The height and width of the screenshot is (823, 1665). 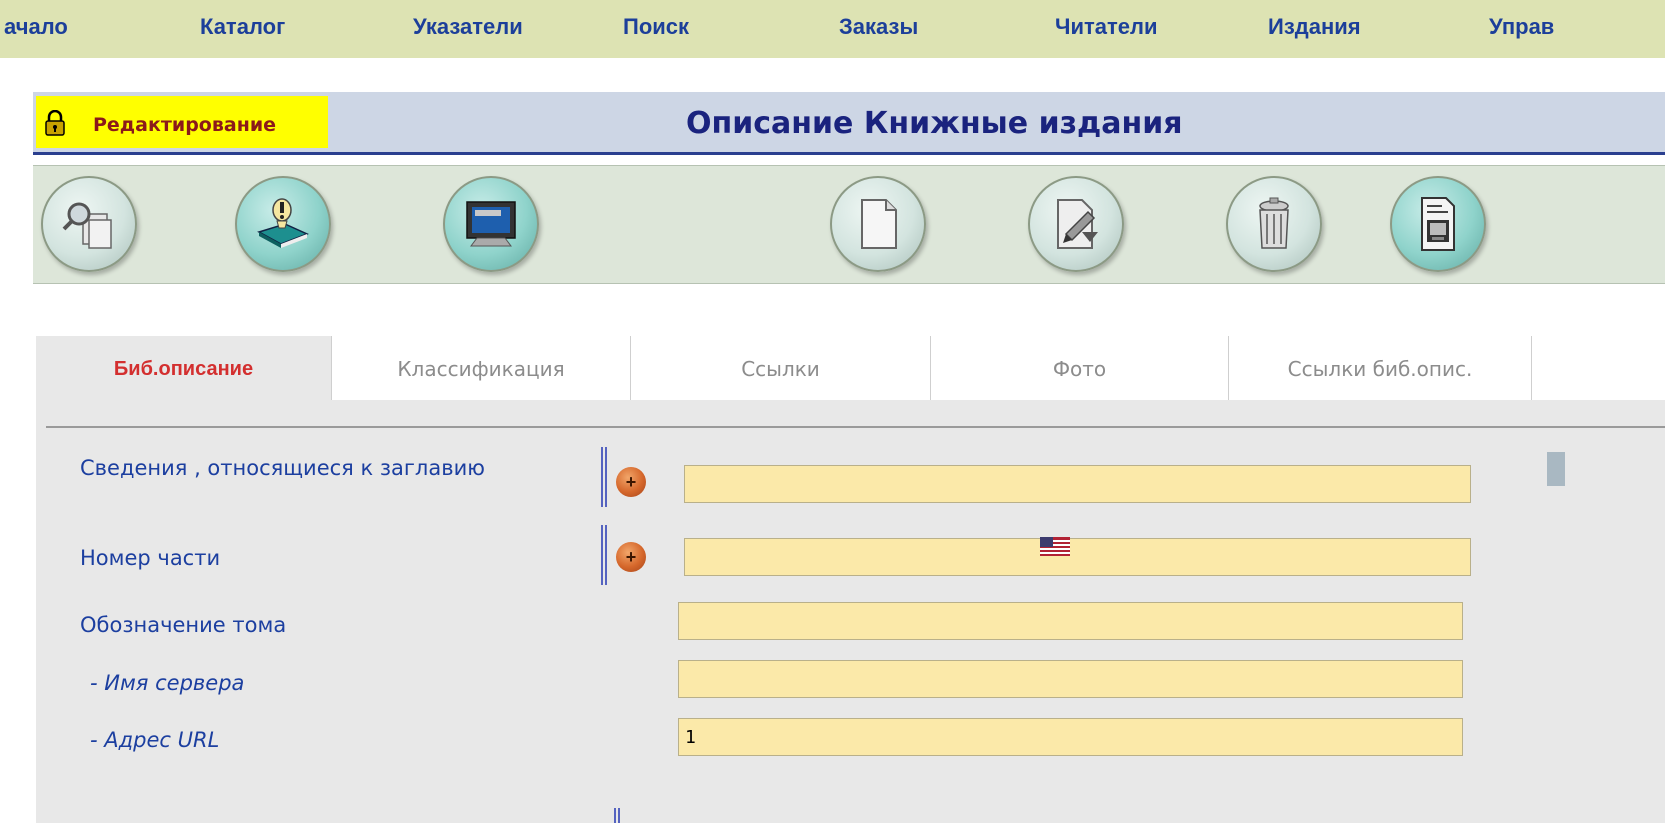 What do you see at coordinates (55, 123) in the screenshot?
I see `lock-icon` at bounding box center [55, 123].